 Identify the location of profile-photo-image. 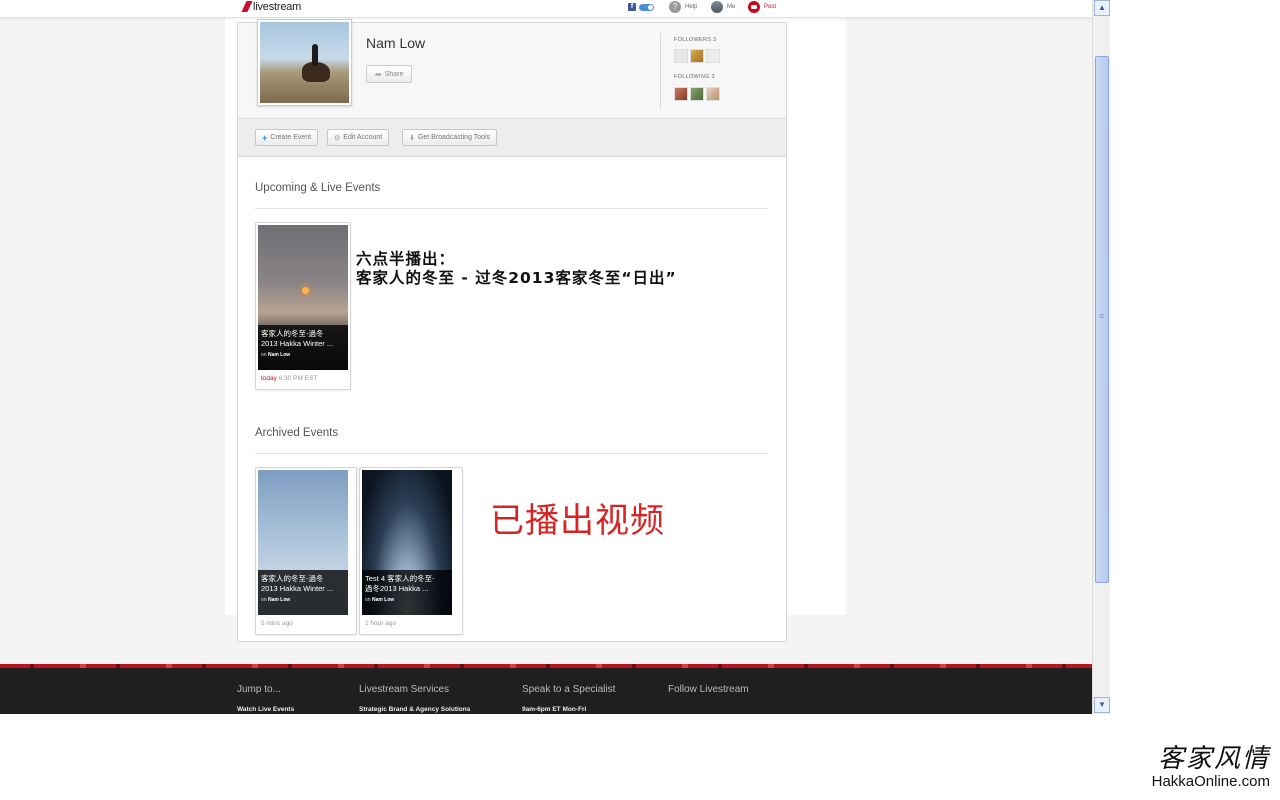
(304, 62).